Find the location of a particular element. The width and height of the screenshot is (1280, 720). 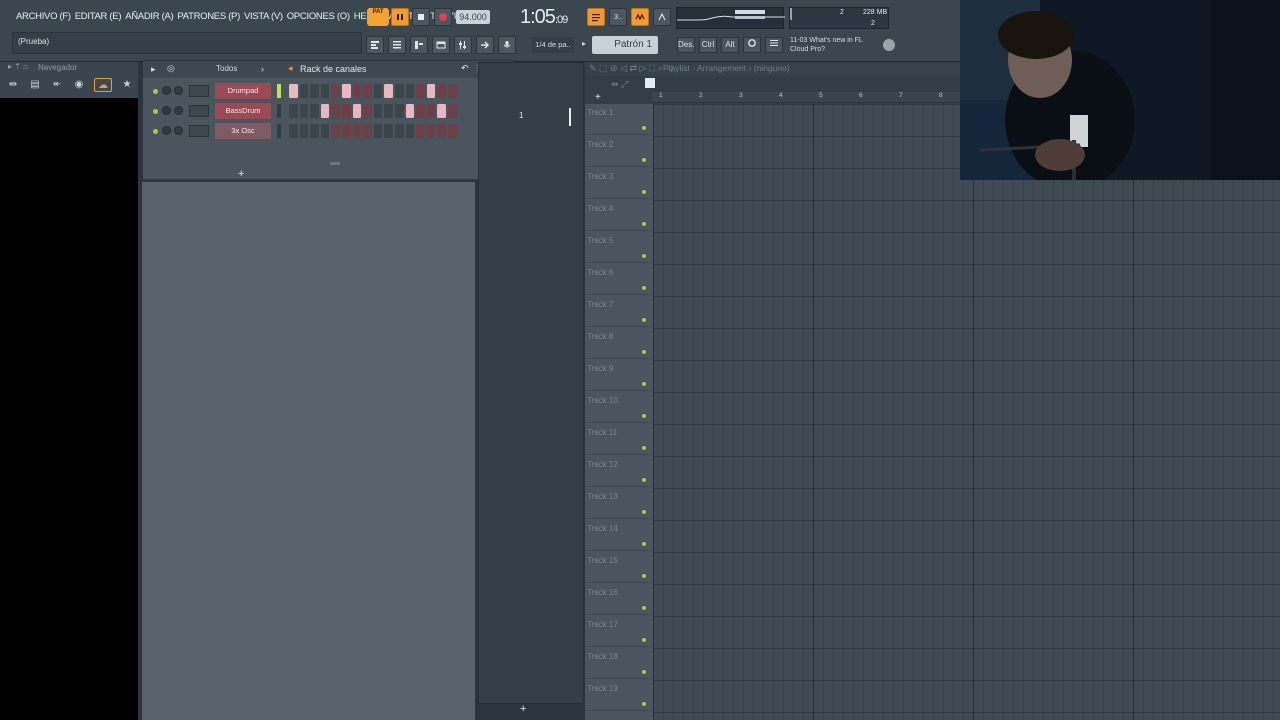

track-header: Track 5 is located at coordinates (619, 247).